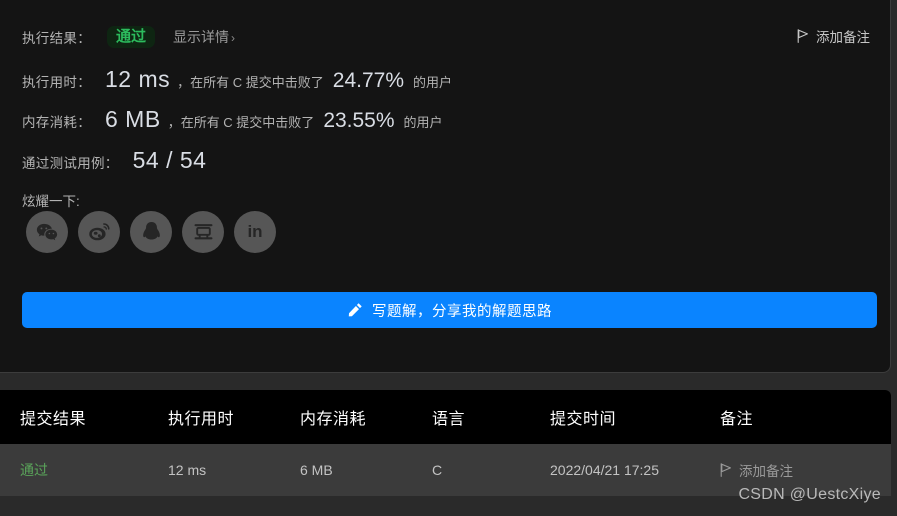 Image resolution: width=897 pixels, height=516 pixels. Describe the element at coordinates (843, 37) in the screenshot. I see `add-note-top-label: 添加备注` at that location.